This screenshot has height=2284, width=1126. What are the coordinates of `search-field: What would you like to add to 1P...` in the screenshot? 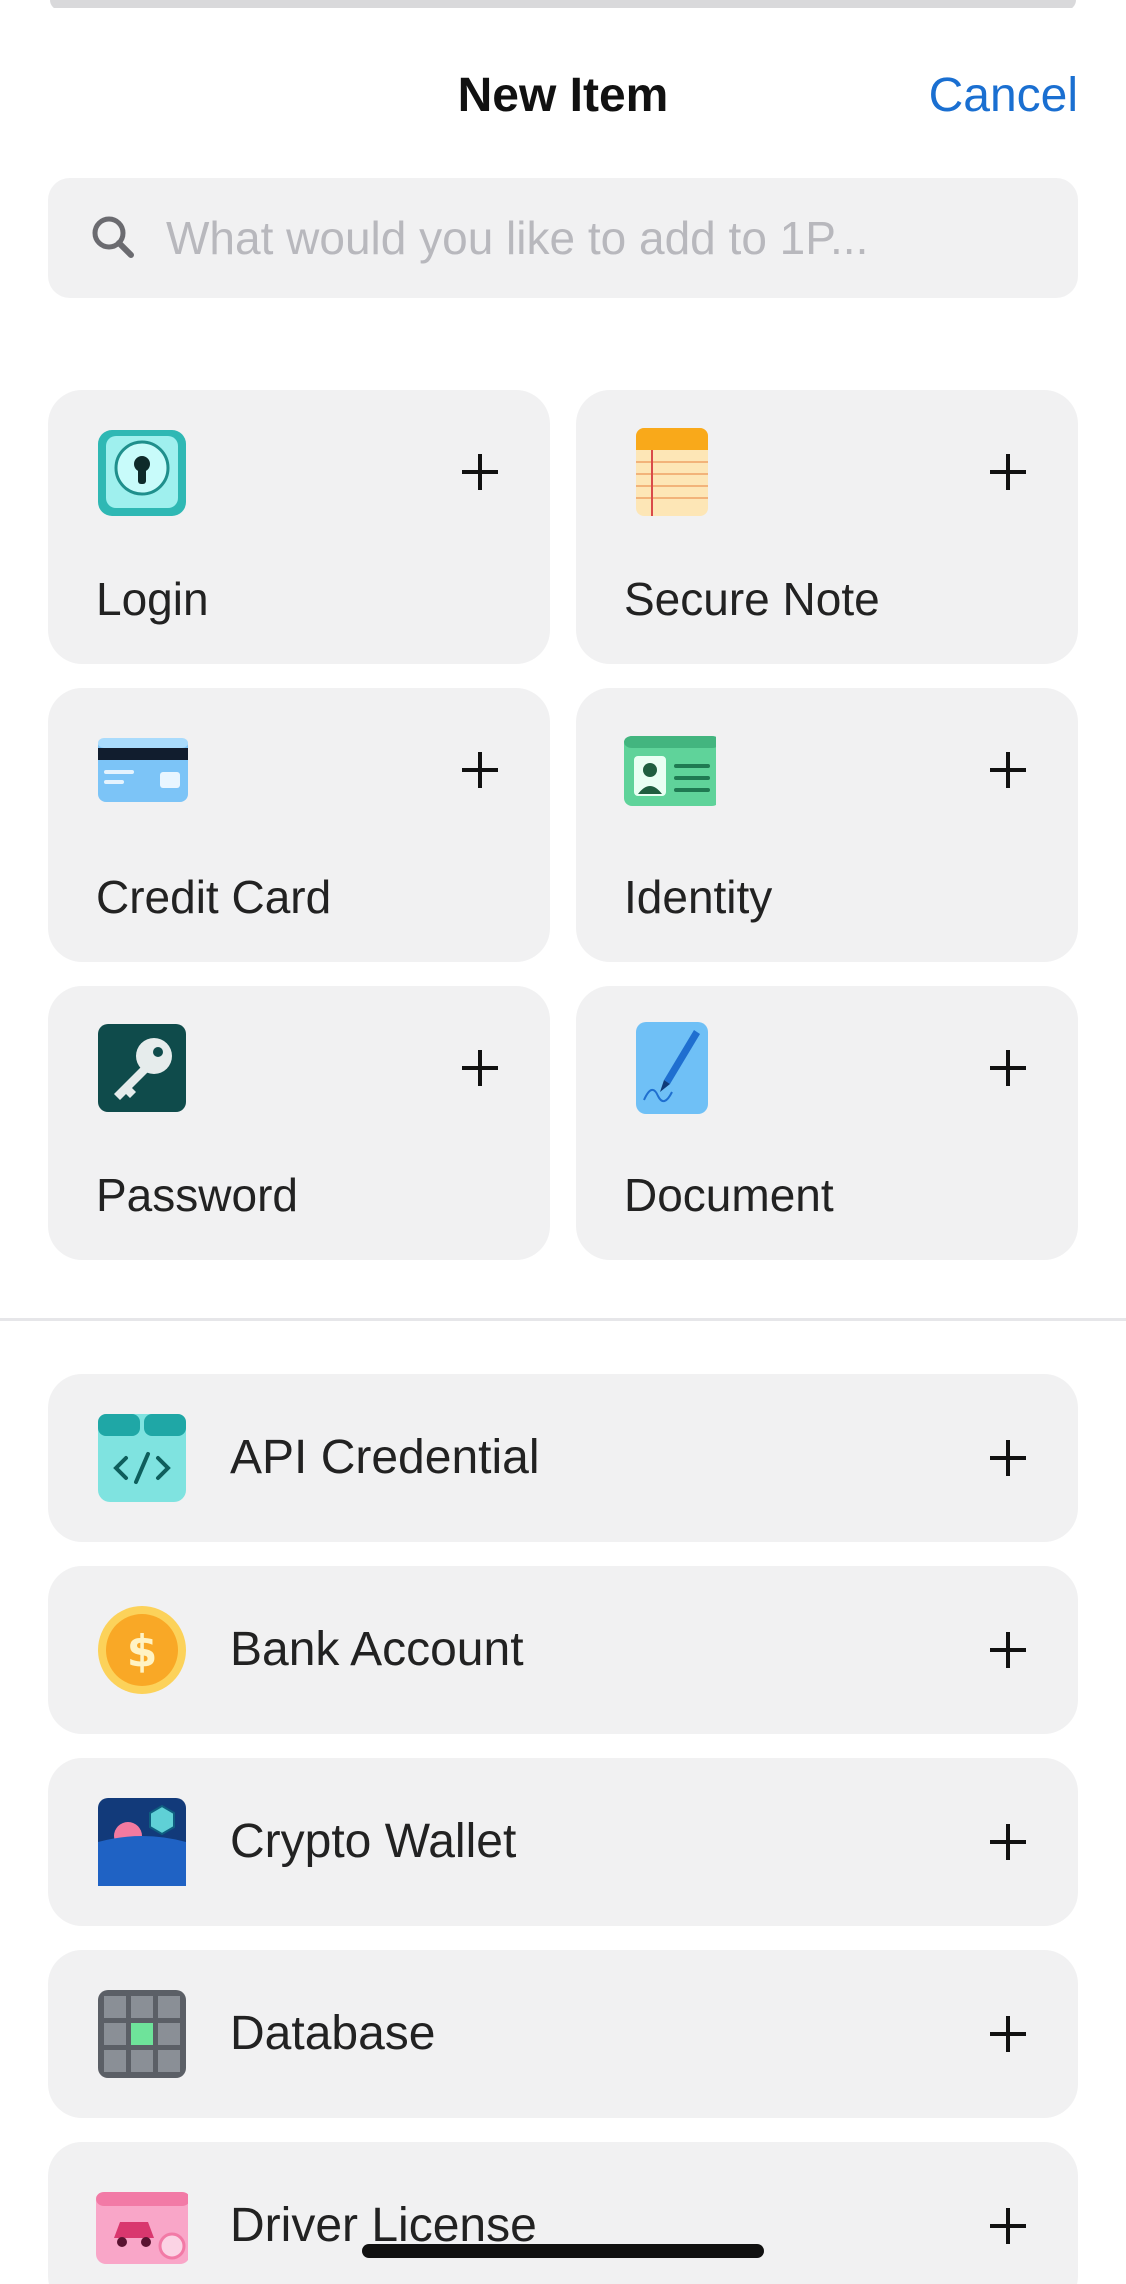 It's located at (563, 238).